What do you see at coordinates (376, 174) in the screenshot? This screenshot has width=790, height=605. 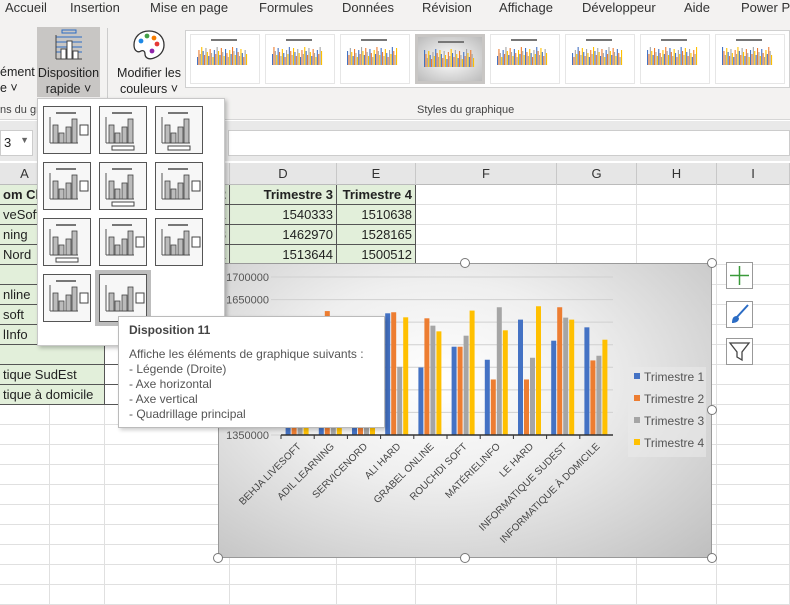 I see `column-header: E` at bounding box center [376, 174].